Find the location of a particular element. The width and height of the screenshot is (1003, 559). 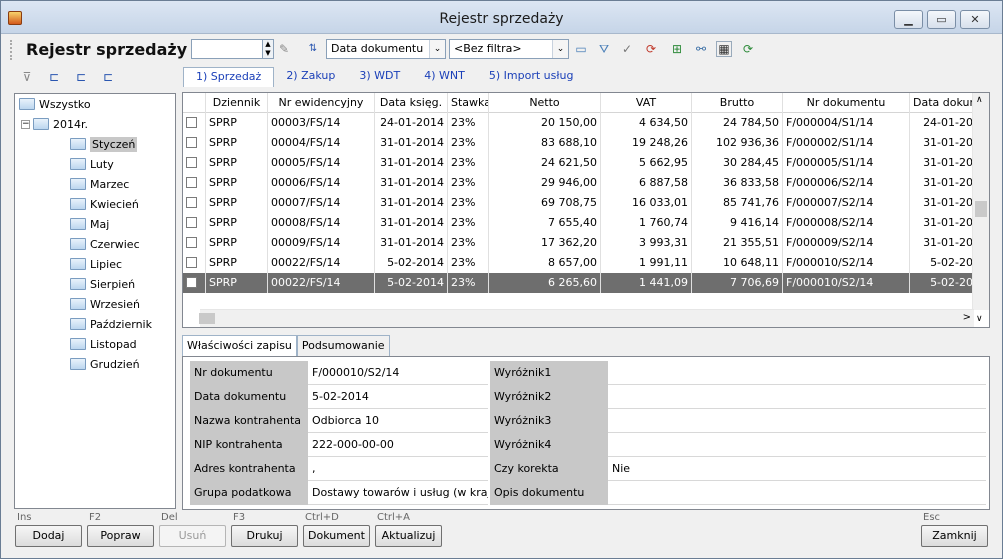

scroll-thumb-h is located at coordinates (207, 318).